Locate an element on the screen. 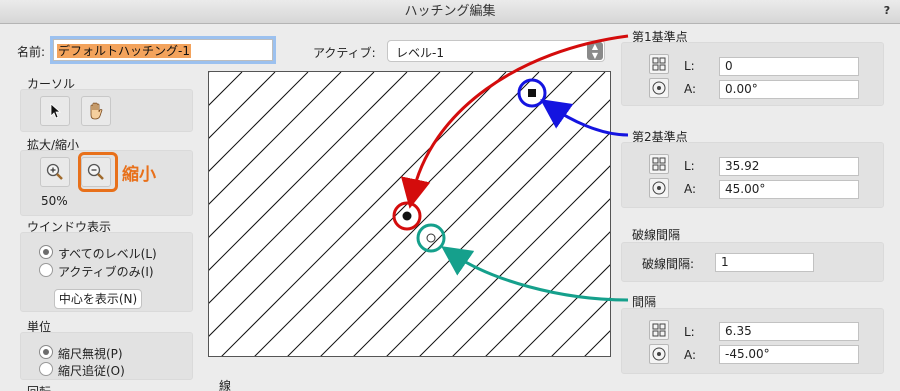 This screenshot has width=900, height=391. hand-icon is located at coordinates (96, 111).